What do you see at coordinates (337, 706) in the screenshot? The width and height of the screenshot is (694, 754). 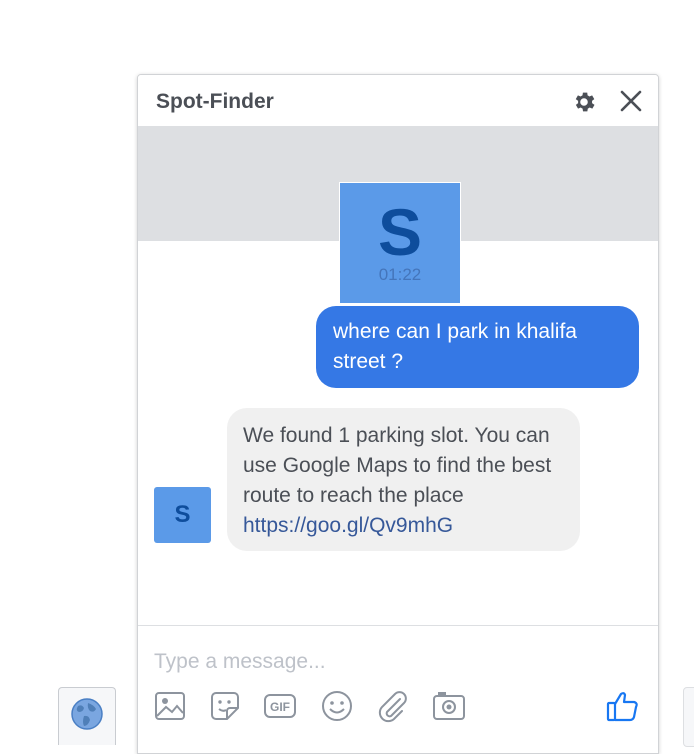 I see `emoji-icon` at bounding box center [337, 706].